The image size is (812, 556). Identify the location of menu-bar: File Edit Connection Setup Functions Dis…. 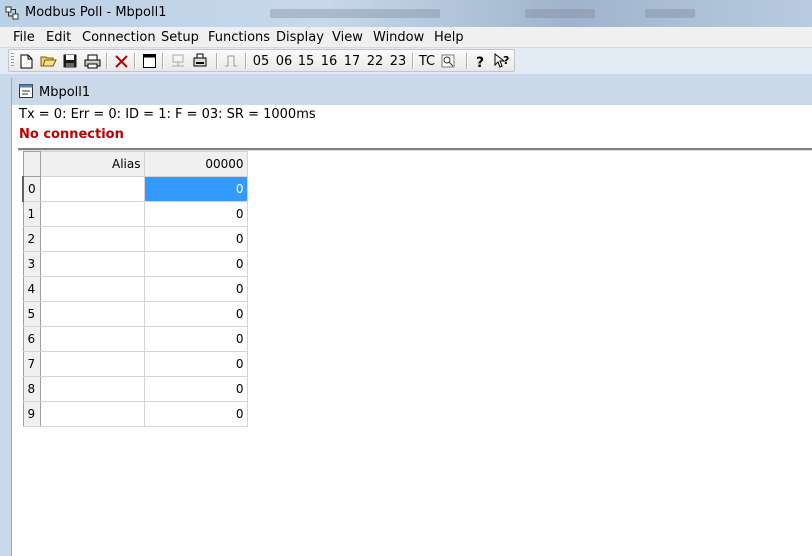
(406, 37).